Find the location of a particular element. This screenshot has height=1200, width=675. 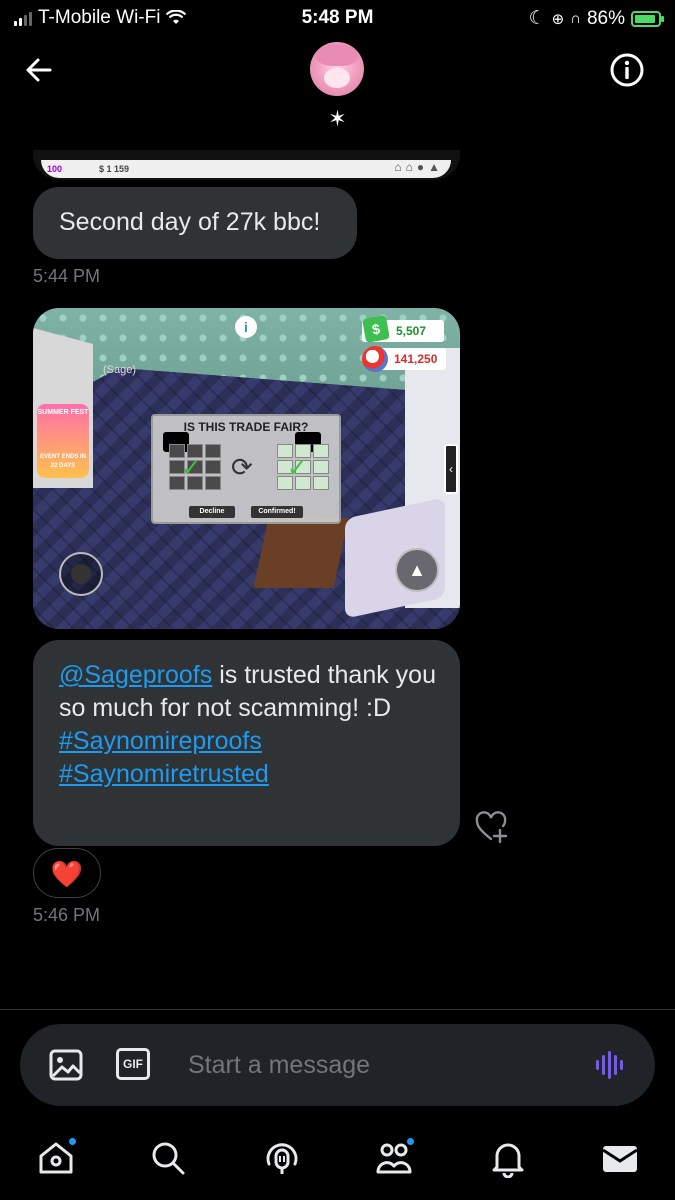

money-icon: $ is located at coordinates (376, 329).